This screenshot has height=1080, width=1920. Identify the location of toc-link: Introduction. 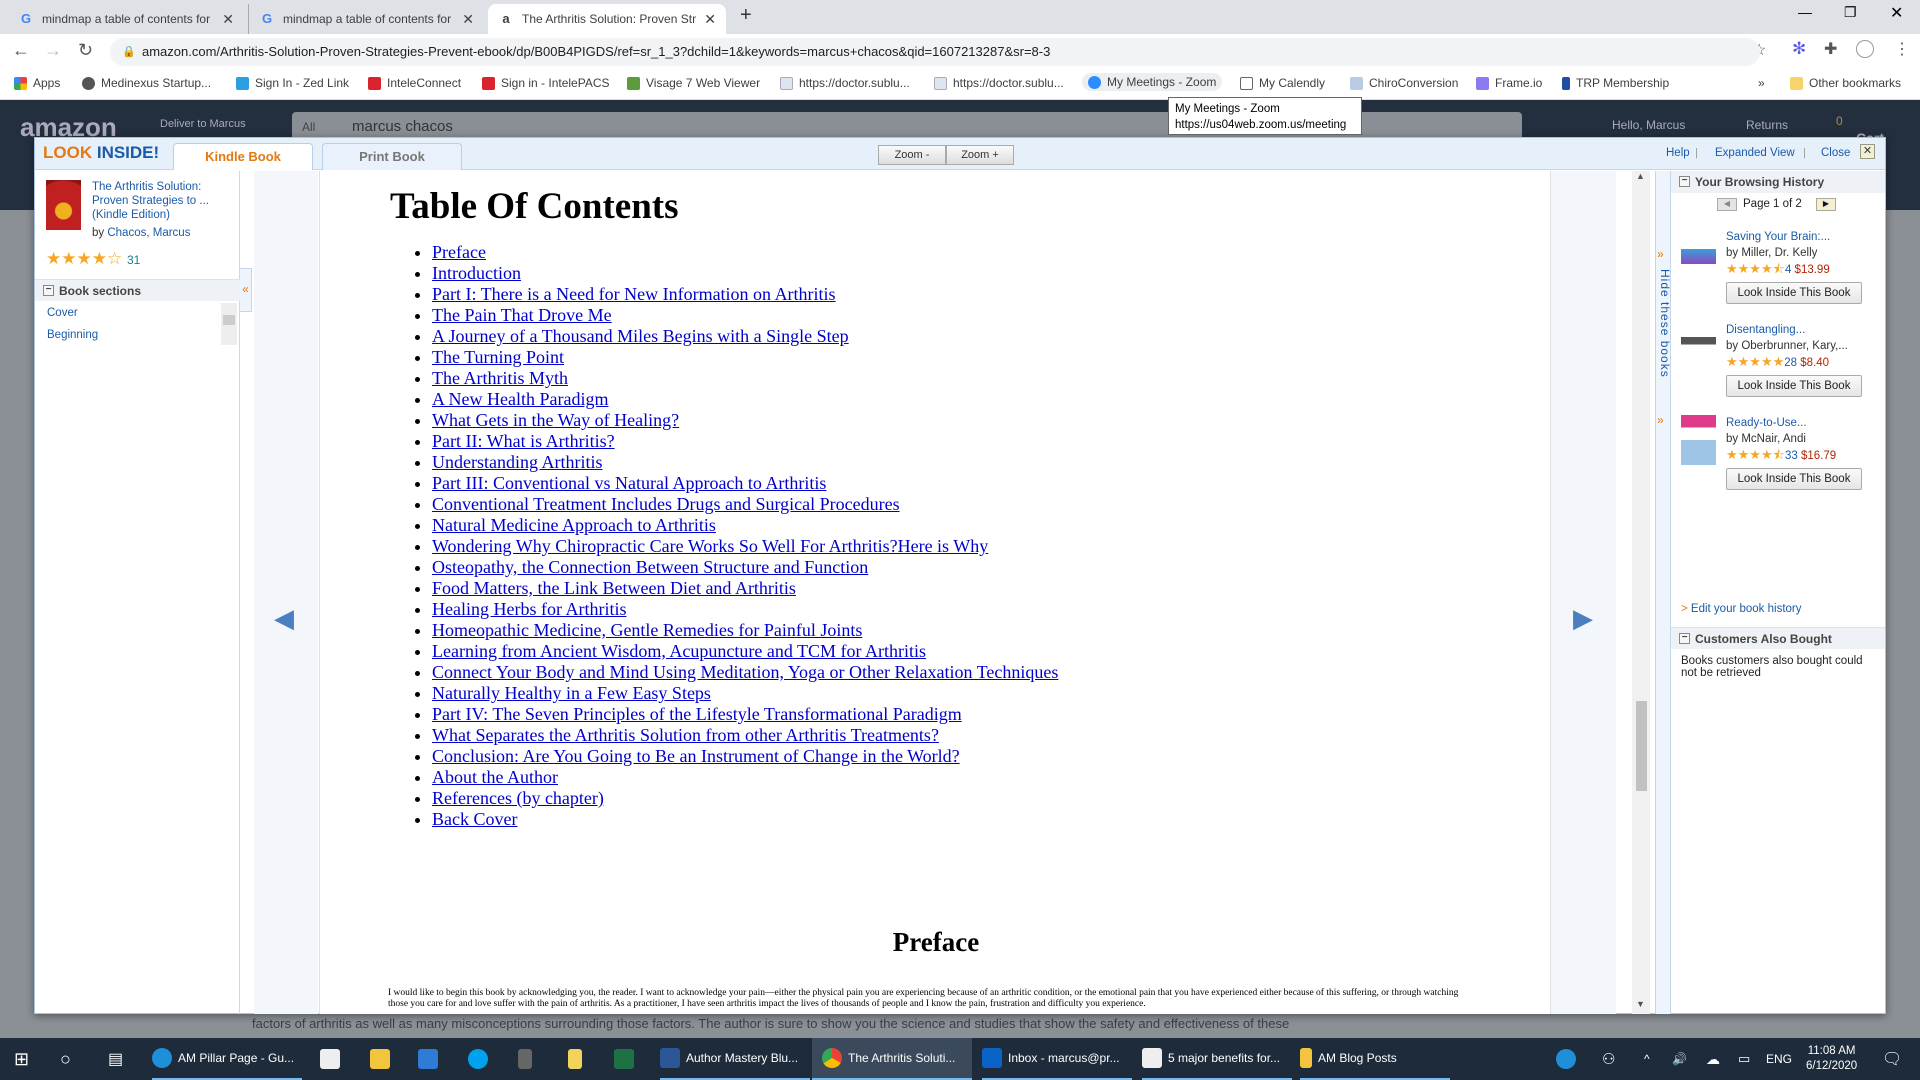
(476, 273).